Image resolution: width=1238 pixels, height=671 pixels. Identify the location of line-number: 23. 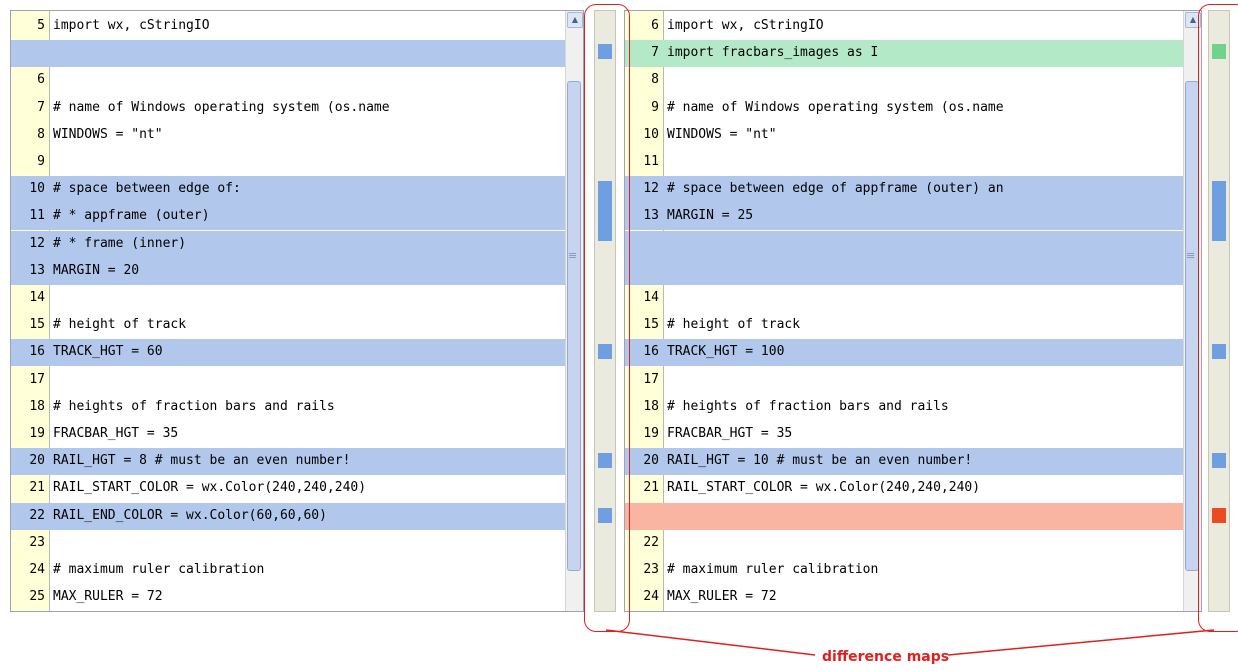
(651, 569).